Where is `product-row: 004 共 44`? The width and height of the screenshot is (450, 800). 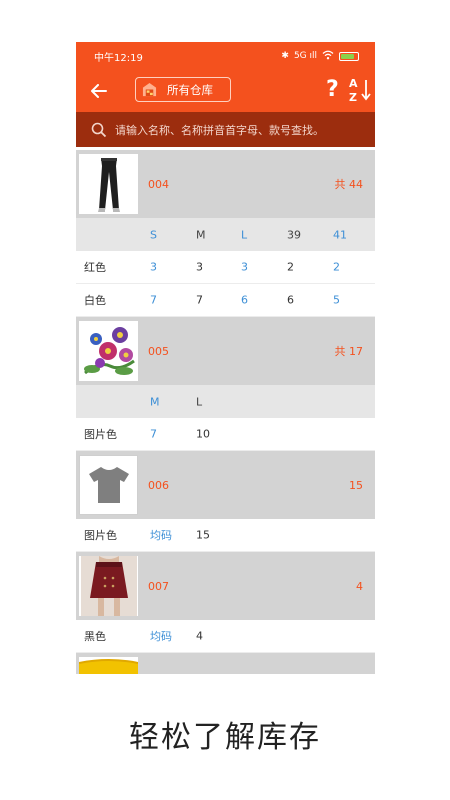
product-row: 004 共 44 is located at coordinates (225, 184).